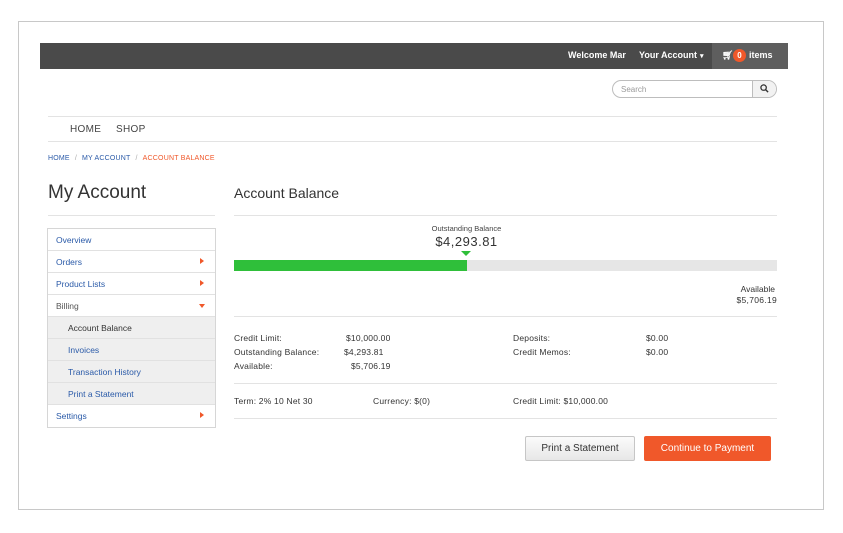 Image resolution: width=843 pixels, height=533 pixels. I want to click on available-value: $5,706.19, so click(756, 300).